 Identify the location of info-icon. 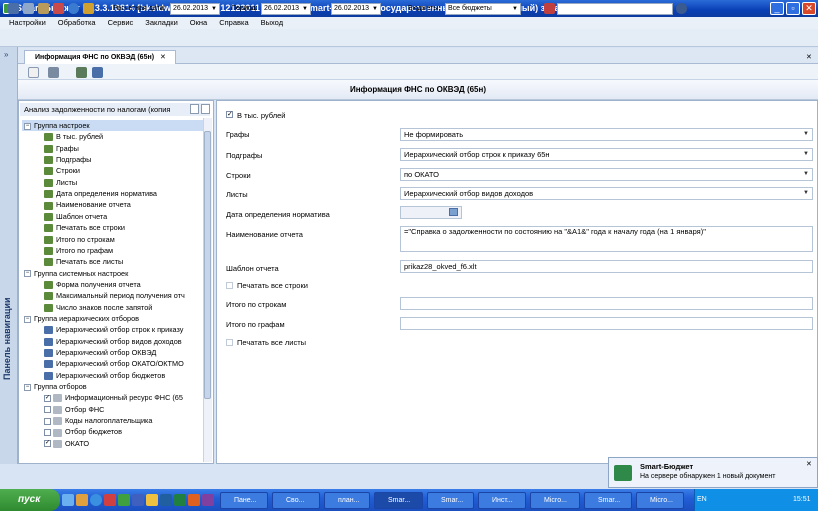
(73, 8).